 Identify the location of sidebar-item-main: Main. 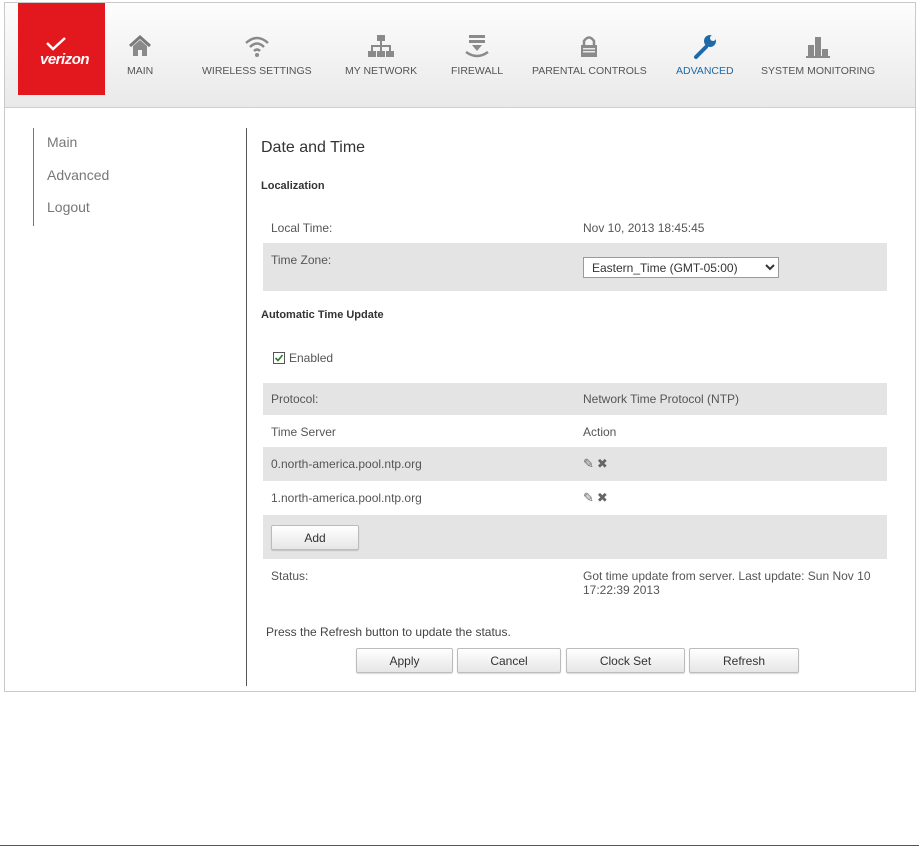
(62, 142).